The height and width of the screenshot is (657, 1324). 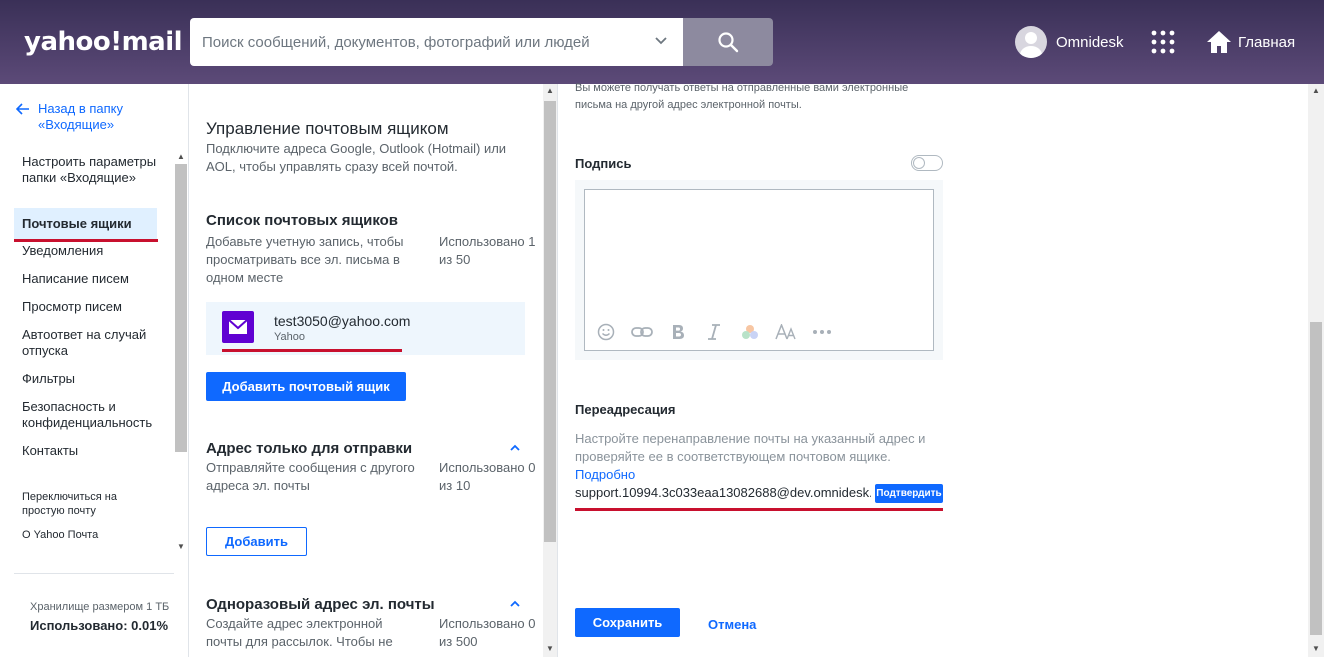 I want to click on mailbox-email: test3050@yahoo.com, so click(x=342, y=321).